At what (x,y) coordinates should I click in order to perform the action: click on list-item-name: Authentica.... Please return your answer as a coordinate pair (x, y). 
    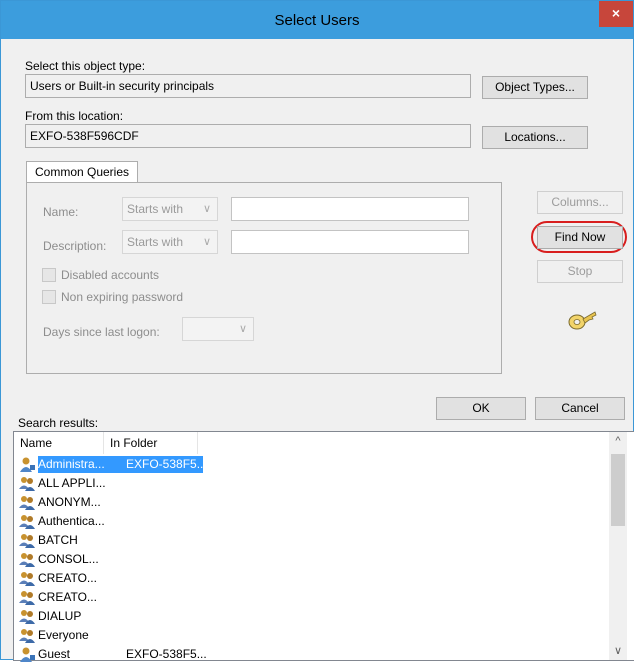
    Looking at the image, I should click on (71, 521).